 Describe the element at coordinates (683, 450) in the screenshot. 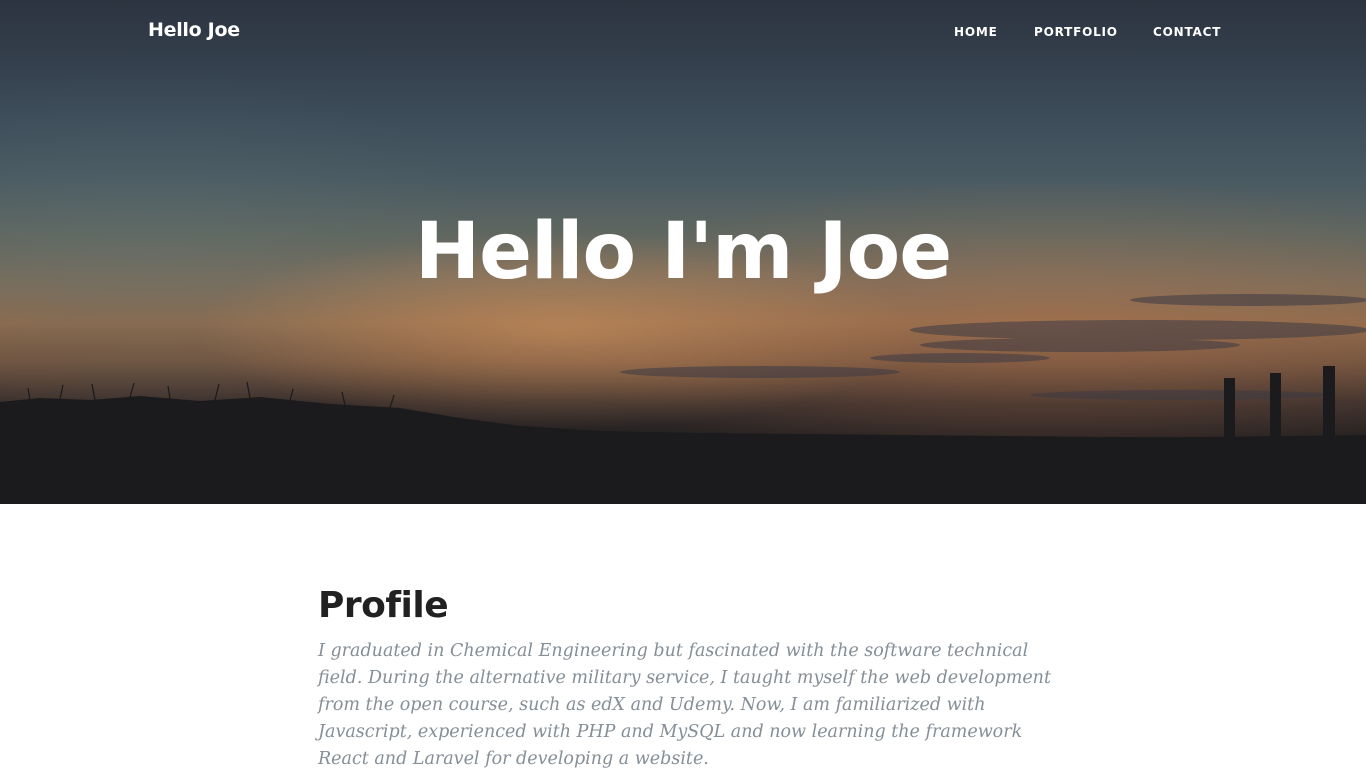

I see `landscape-silhouette` at that location.